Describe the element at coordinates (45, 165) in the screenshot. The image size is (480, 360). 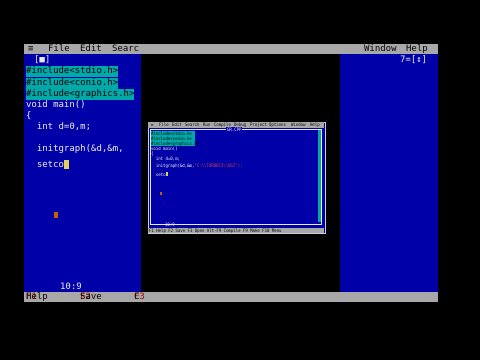
I see `code-line: setco` at that location.